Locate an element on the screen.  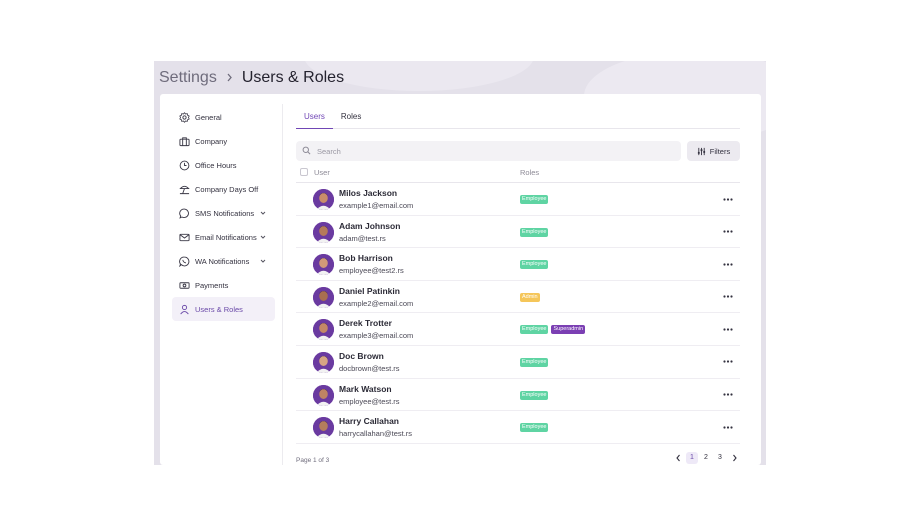
page-title: Users & Roles is located at coordinates (293, 77).